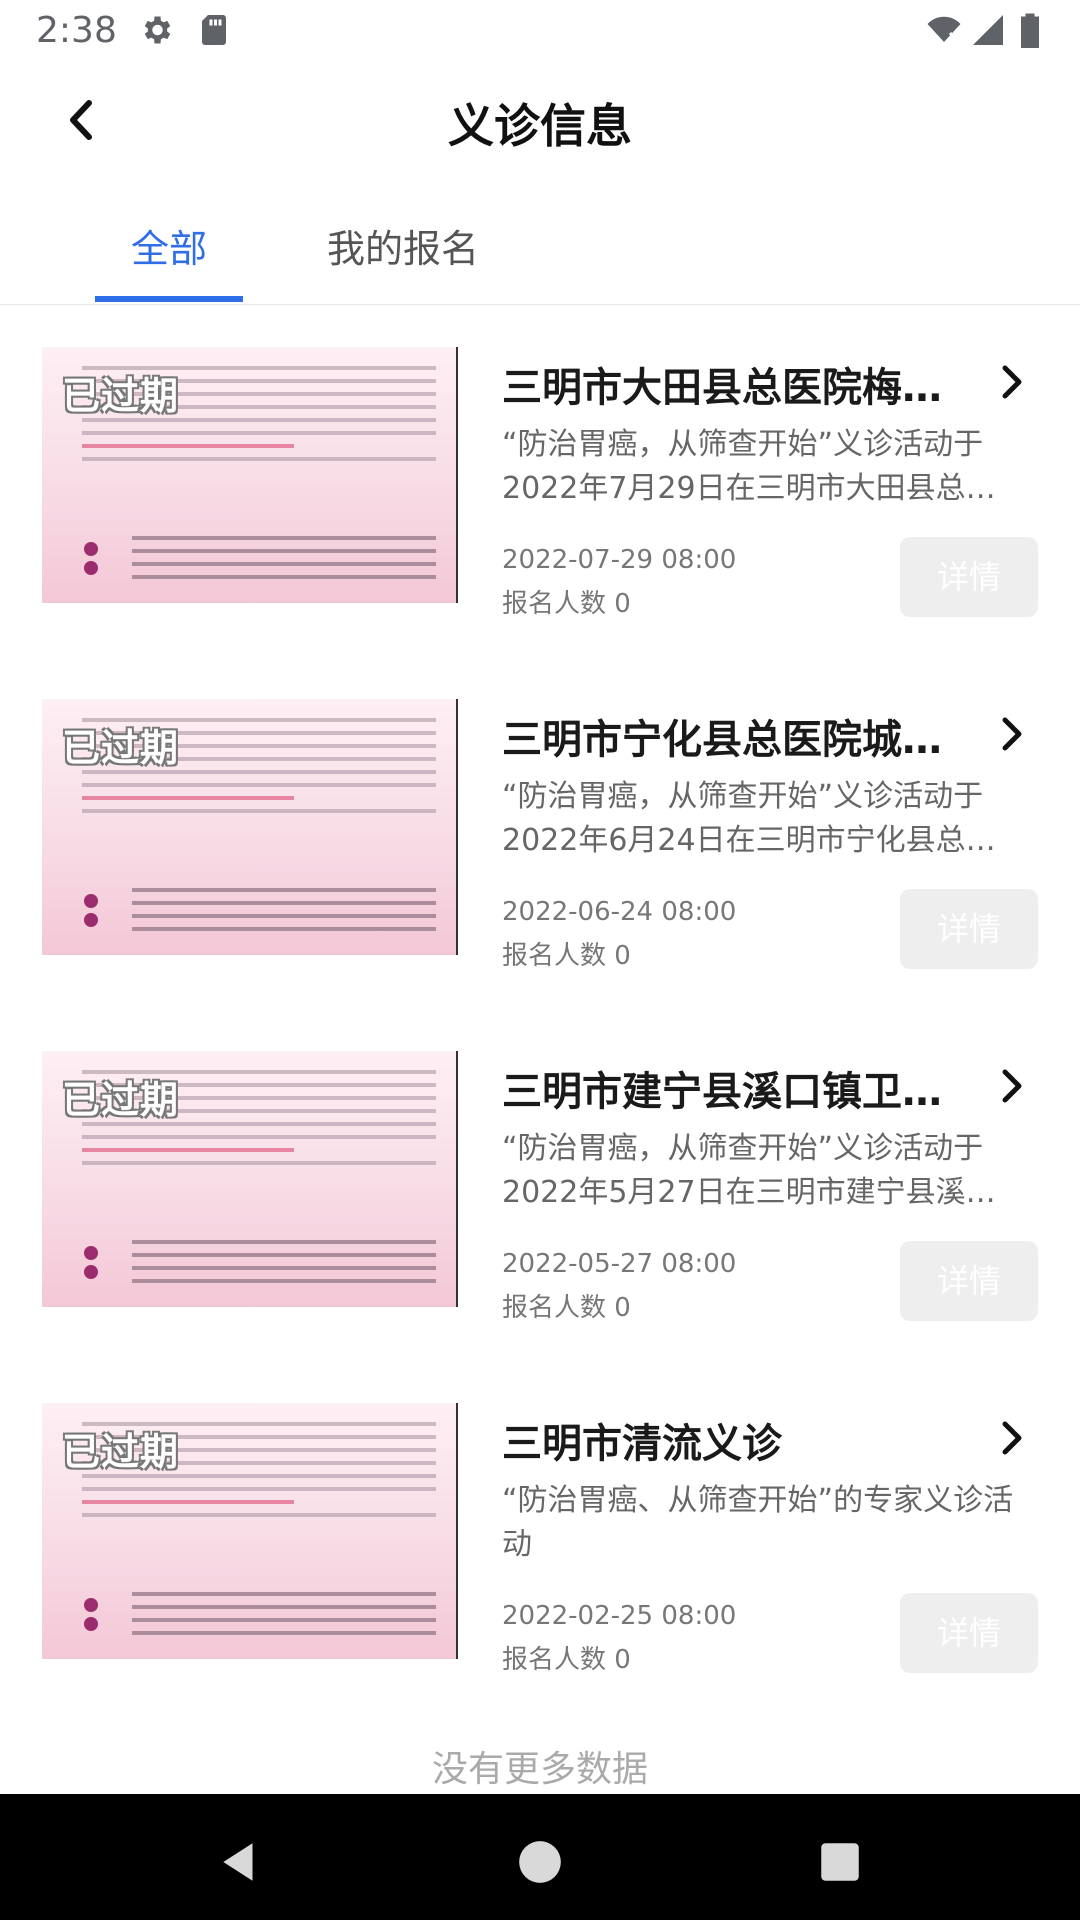  I want to click on nav-recents-button, so click(840, 1862).